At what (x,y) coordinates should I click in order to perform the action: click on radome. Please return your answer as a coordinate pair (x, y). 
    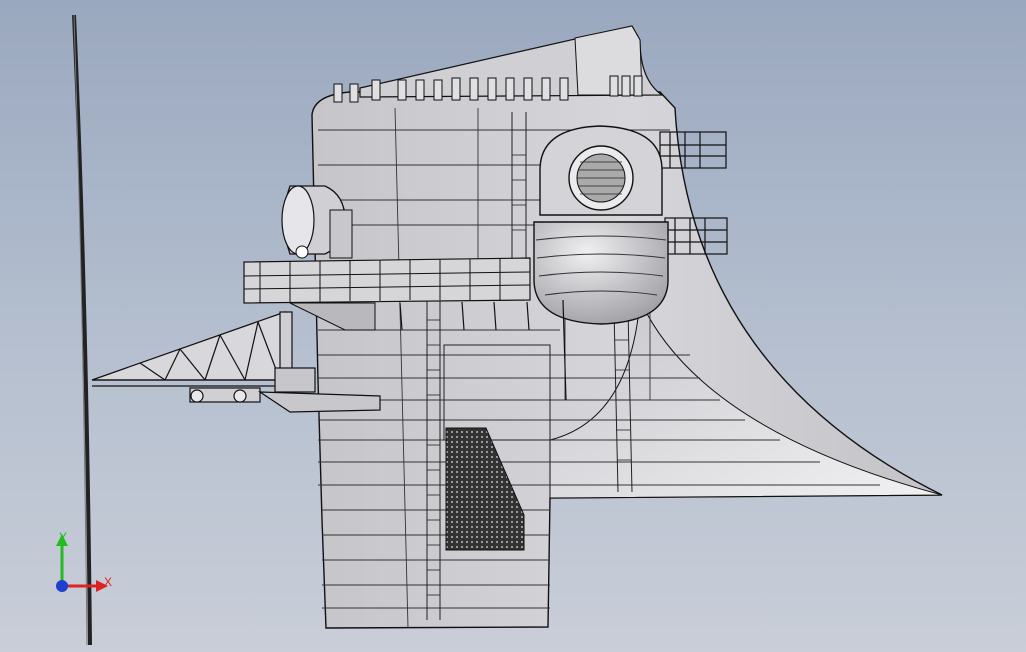
    Looking at the image, I should click on (601, 273).